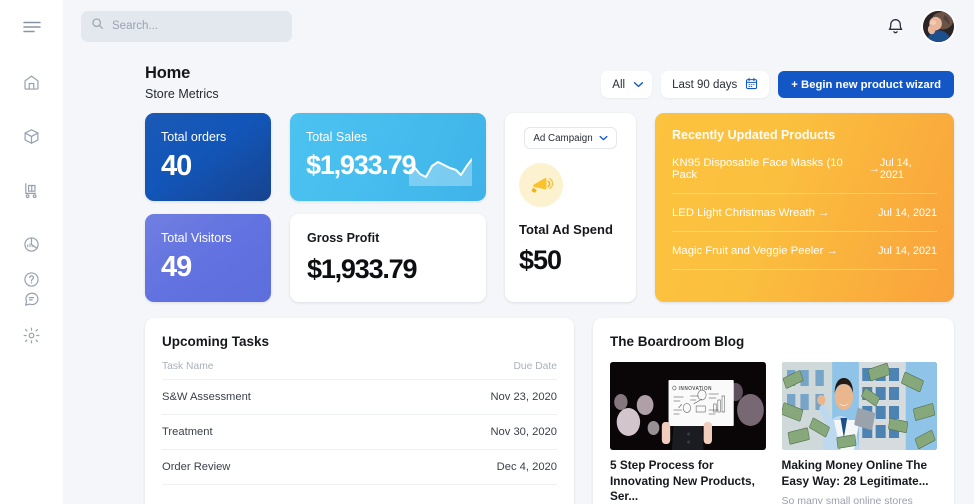  What do you see at coordinates (388, 157) in the screenshot?
I see `total-sales-card: Total Sales $1,933.79` at bounding box center [388, 157].